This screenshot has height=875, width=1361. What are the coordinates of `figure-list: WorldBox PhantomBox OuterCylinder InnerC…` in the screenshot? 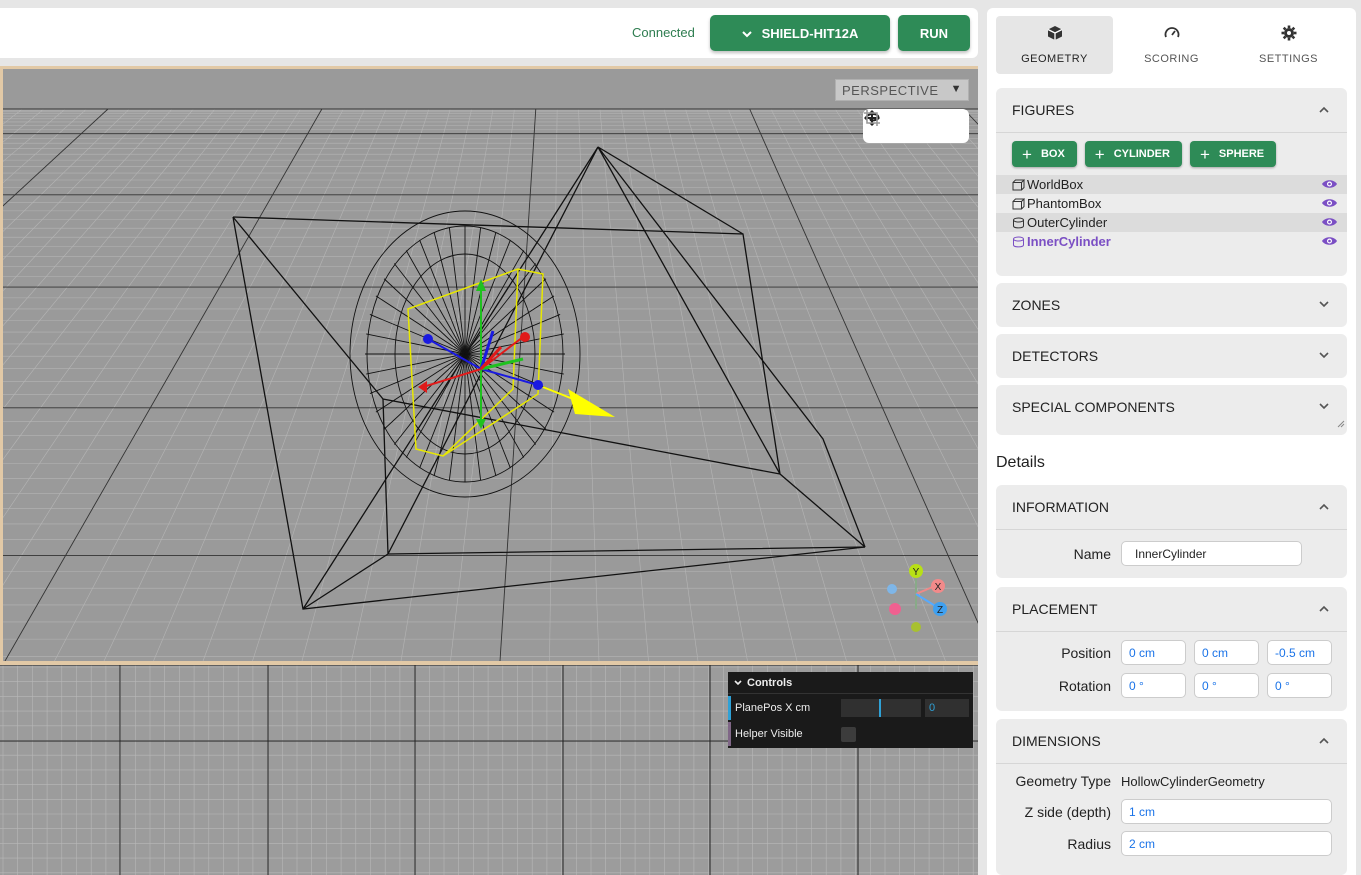 It's located at (1171, 213).